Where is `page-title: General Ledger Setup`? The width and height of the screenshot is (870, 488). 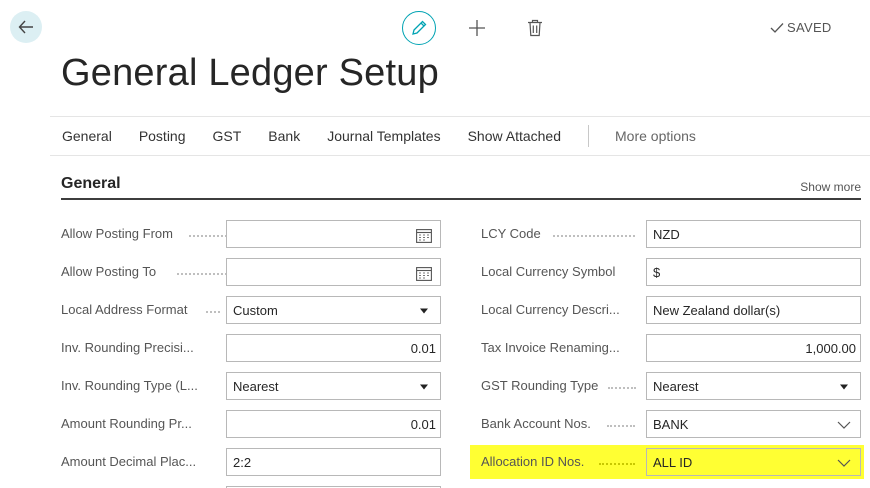
page-title: General Ledger Setup is located at coordinates (250, 73).